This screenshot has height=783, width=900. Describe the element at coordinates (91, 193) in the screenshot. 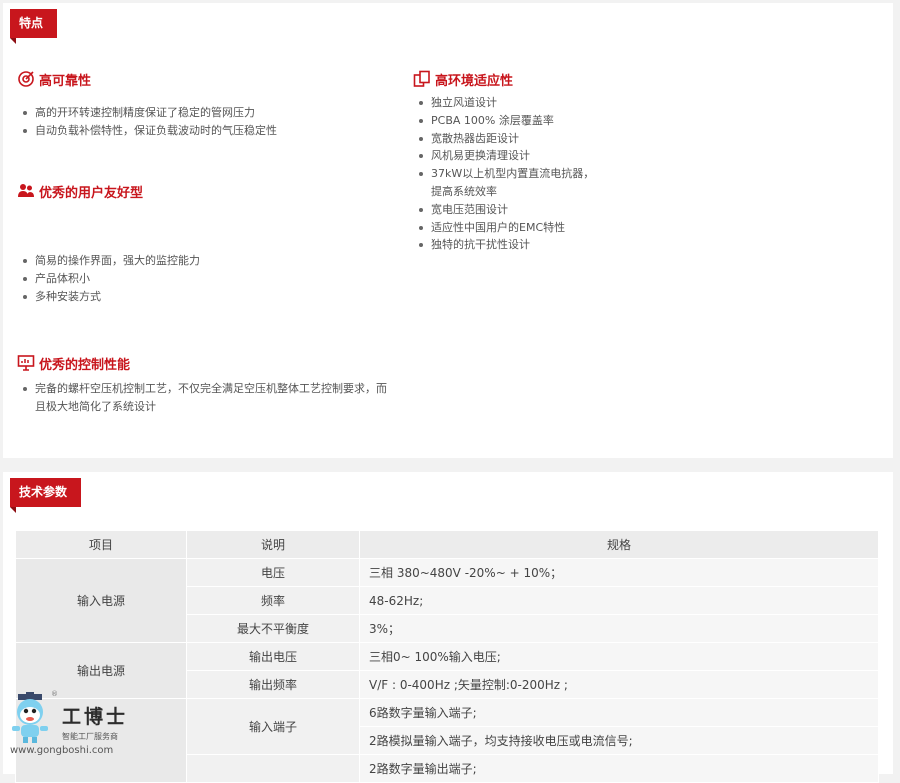

I see `usability-title: 优秀的用户友好型` at that location.